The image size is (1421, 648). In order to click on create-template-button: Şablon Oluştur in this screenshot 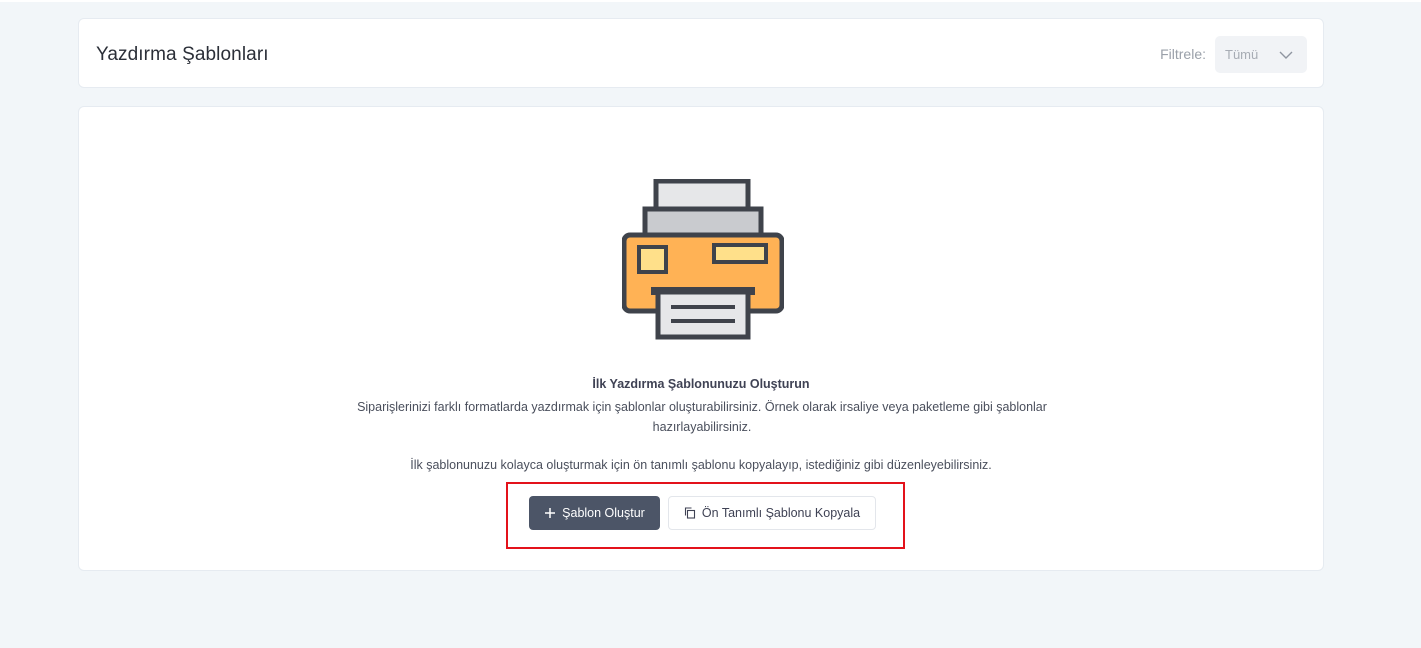, I will do `click(594, 513)`.